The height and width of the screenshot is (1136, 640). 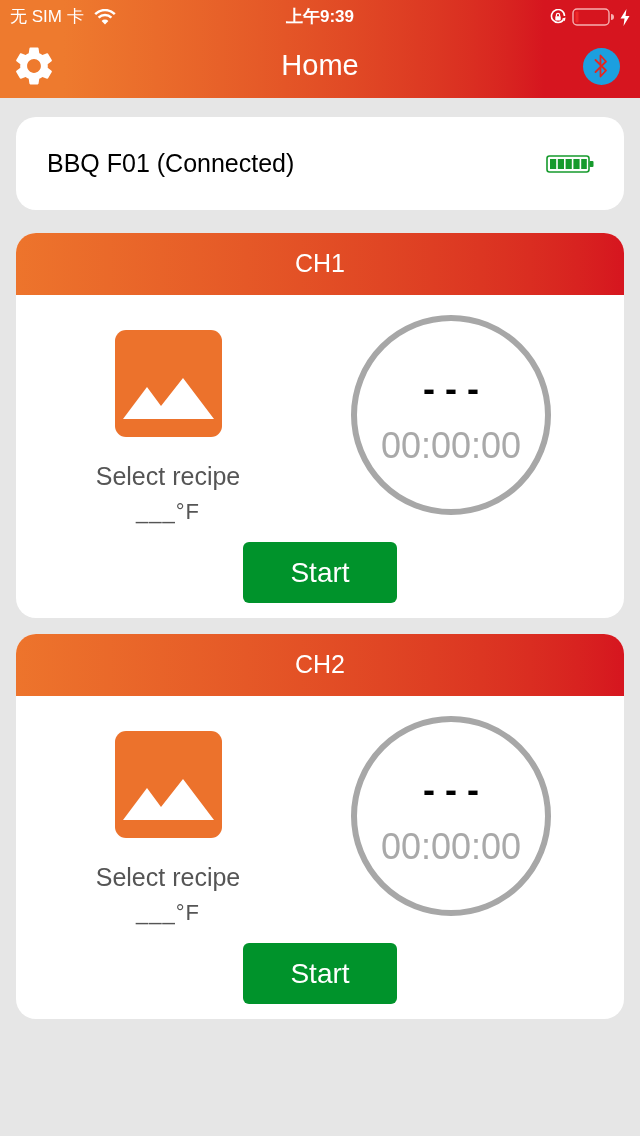 What do you see at coordinates (625, 17) in the screenshot?
I see `charging-bolt-icon` at bounding box center [625, 17].